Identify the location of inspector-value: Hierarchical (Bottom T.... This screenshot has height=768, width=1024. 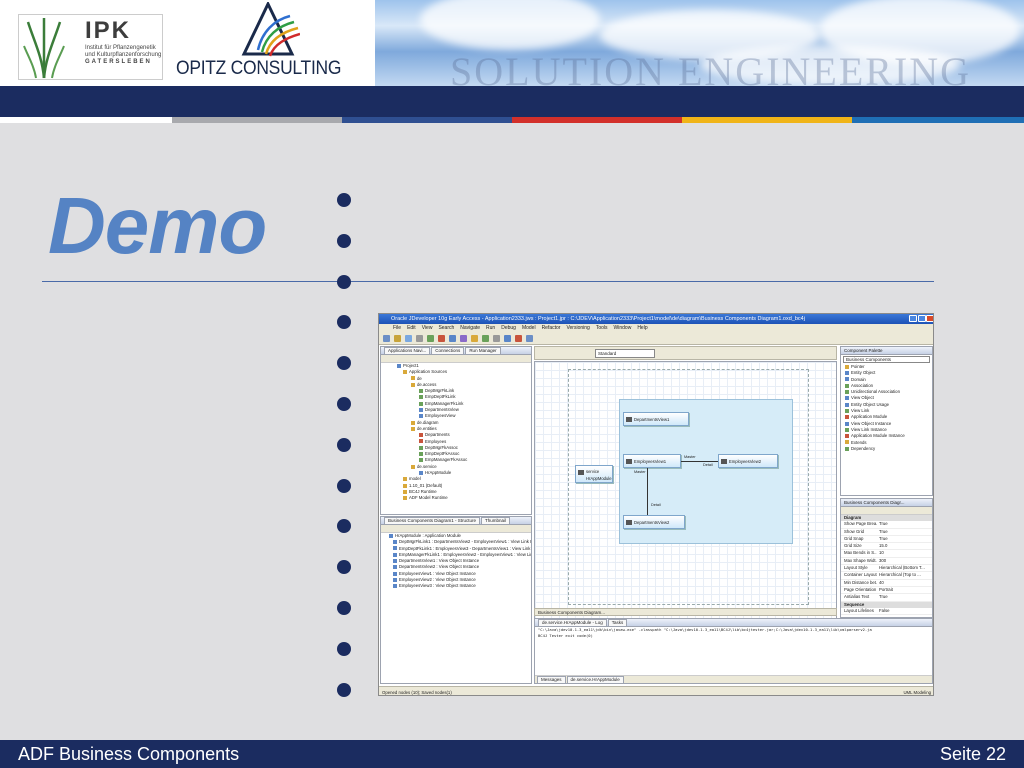
(904, 568).